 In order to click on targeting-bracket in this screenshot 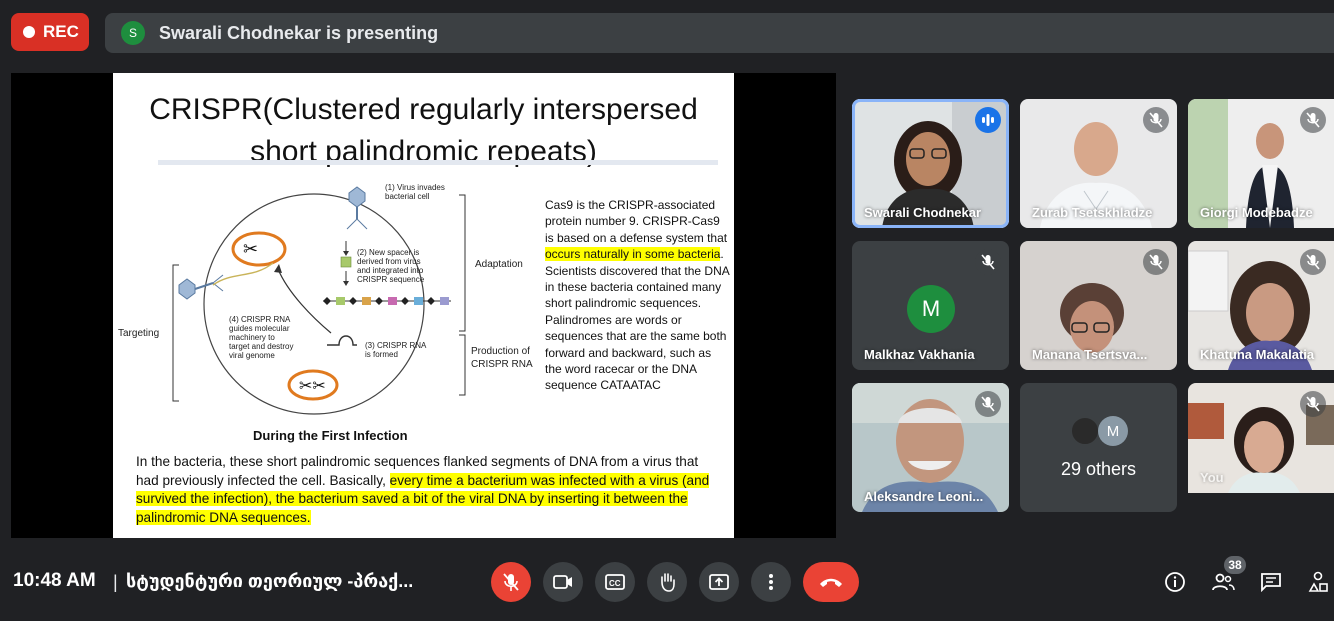, I will do `click(175, 333)`.